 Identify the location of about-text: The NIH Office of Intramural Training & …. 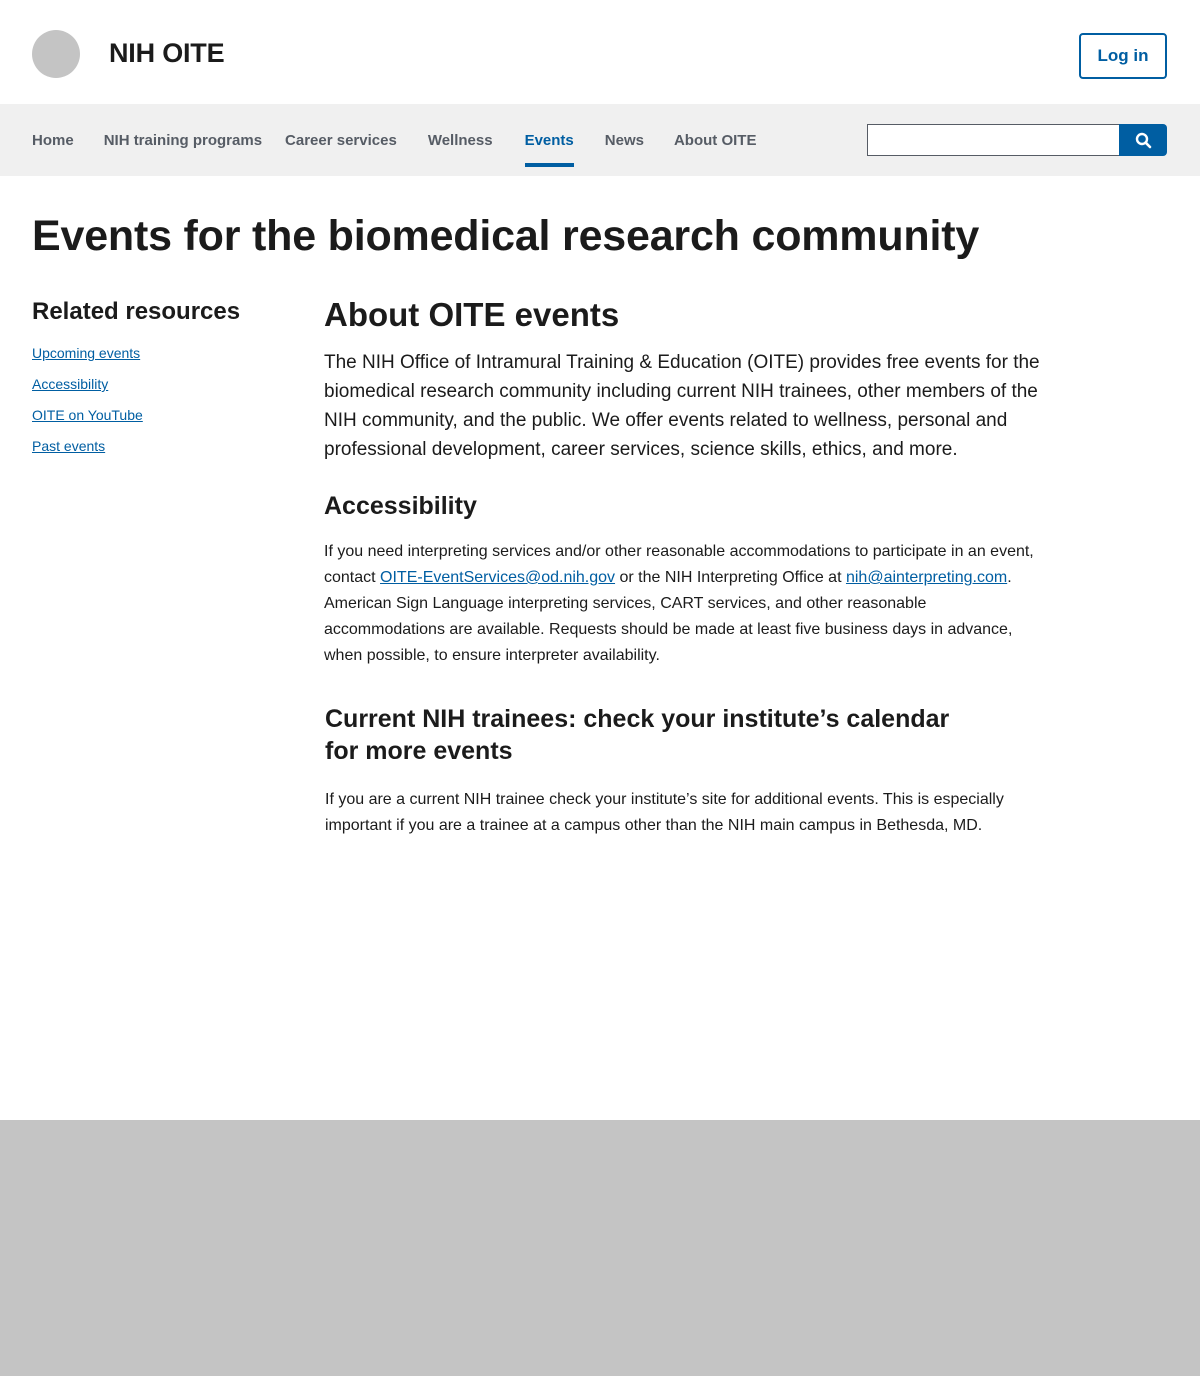
(682, 406).